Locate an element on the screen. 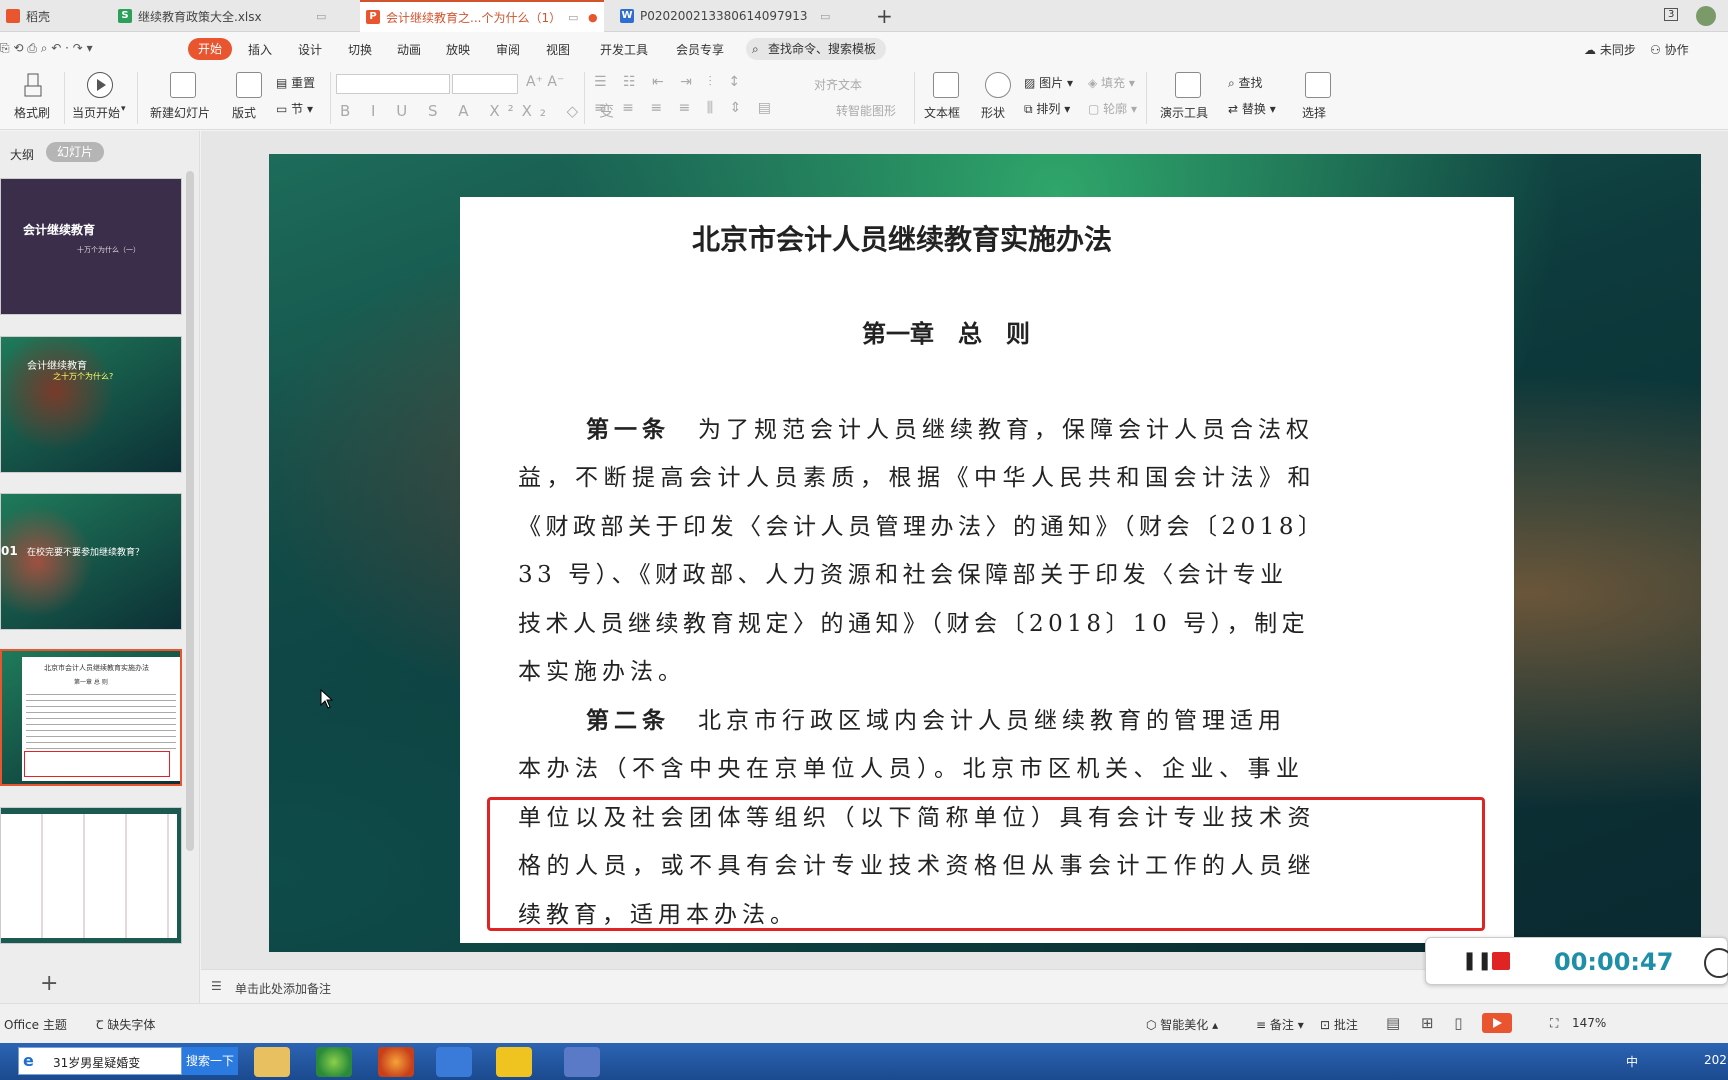 Image resolution: width=1728 pixels, height=1080 pixels. firefox-icon is located at coordinates (396, 1062).